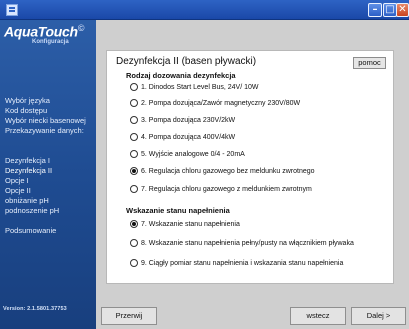  What do you see at coordinates (51, 171) in the screenshot?
I see `sidebar-item-disinfection-2: Dezynfekcja II` at bounding box center [51, 171].